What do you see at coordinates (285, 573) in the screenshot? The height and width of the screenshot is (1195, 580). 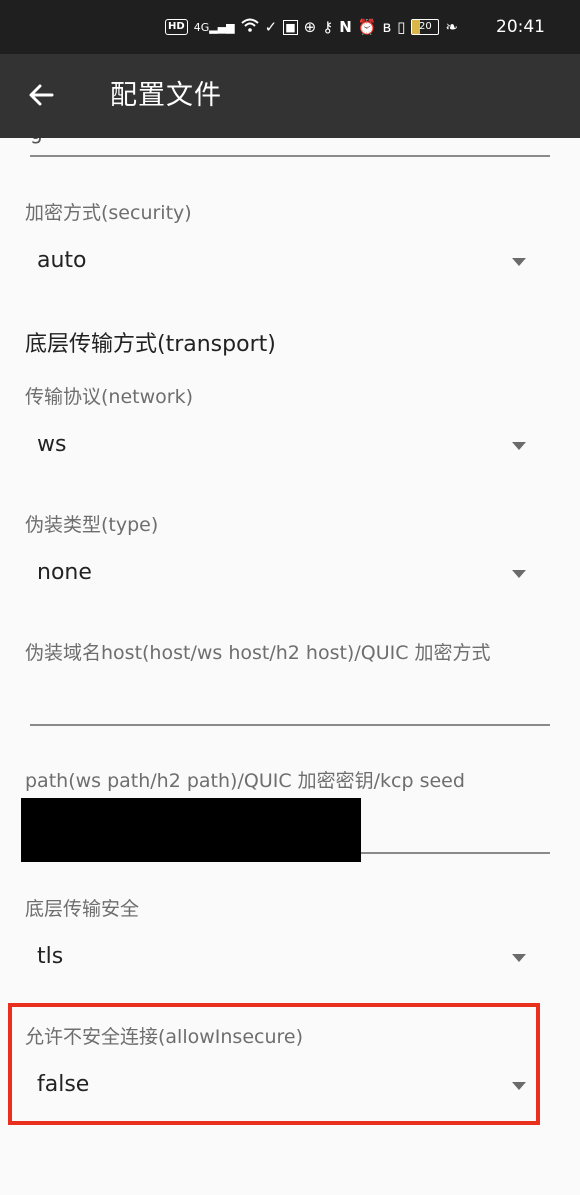 I see `type-select: none` at bounding box center [285, 573].